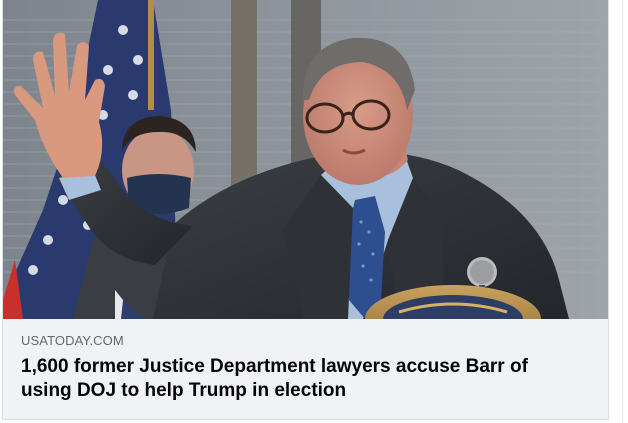 Image resolution: width=628 pixels, height=423 pixels. Describe the element at coordinates (72, 340) in the screenshot. I see `source-domain: USATODAY.COM` at that location.